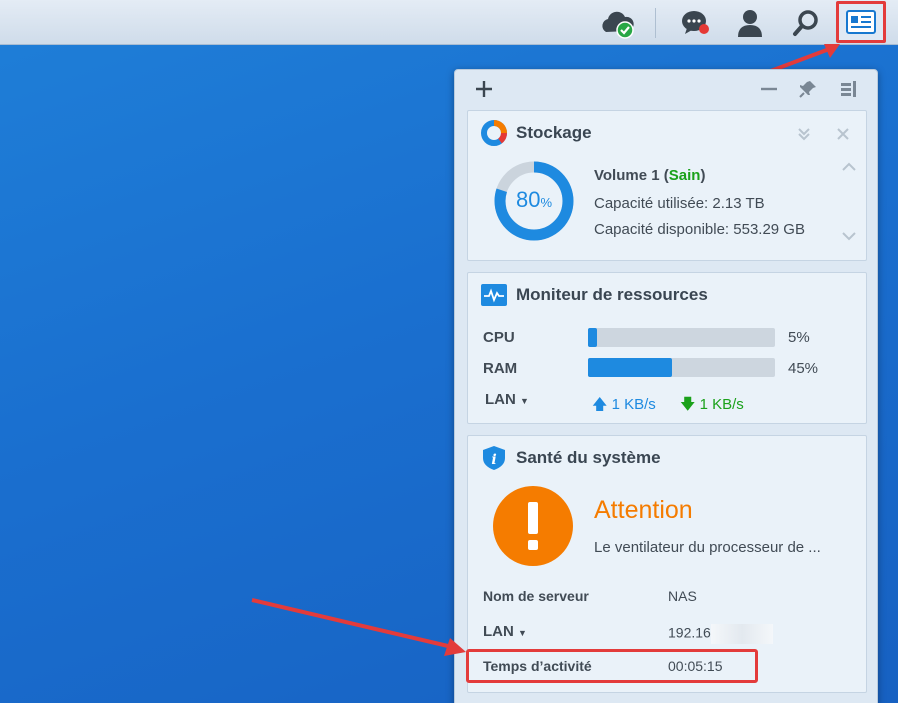  I want to click on close-icon, so click(843, 134).